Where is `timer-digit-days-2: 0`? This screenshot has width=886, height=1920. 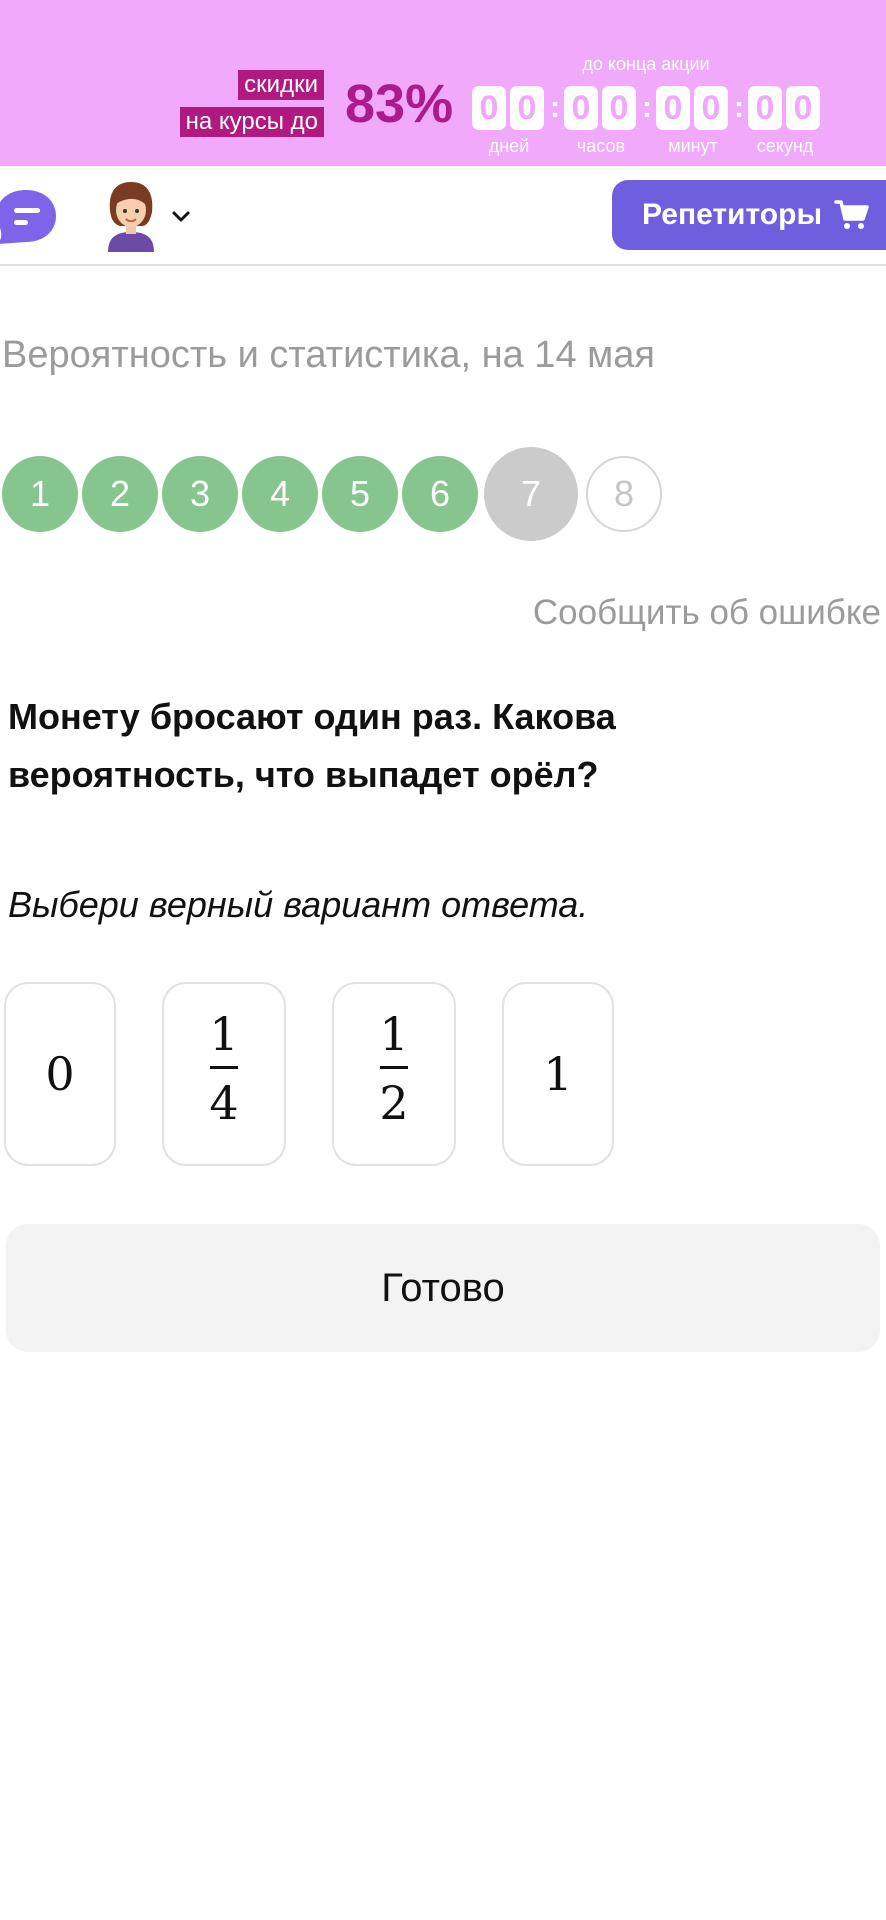 timer-digit-days-2: 0 is located at coordinates (527, 108).